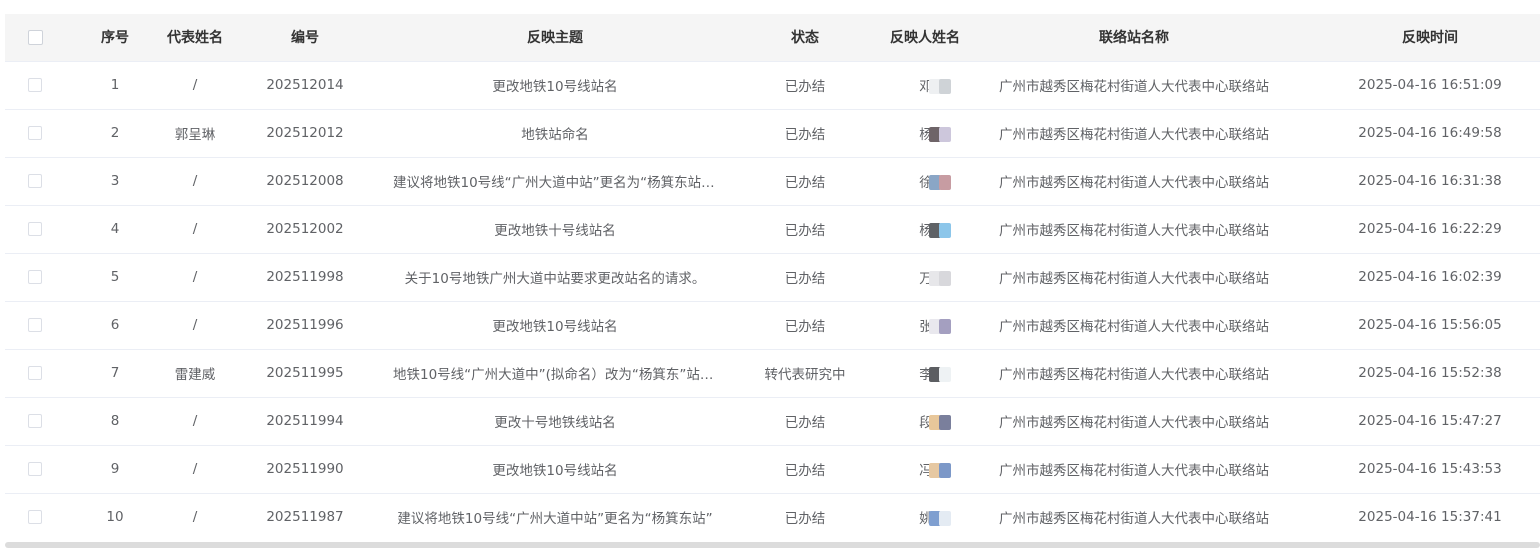 This screenshot has width=1540, height=551. What do you see at coordinates (805, 37) in the screenshot?
I see `header-status: 状态` at bounding box center [805, 37].